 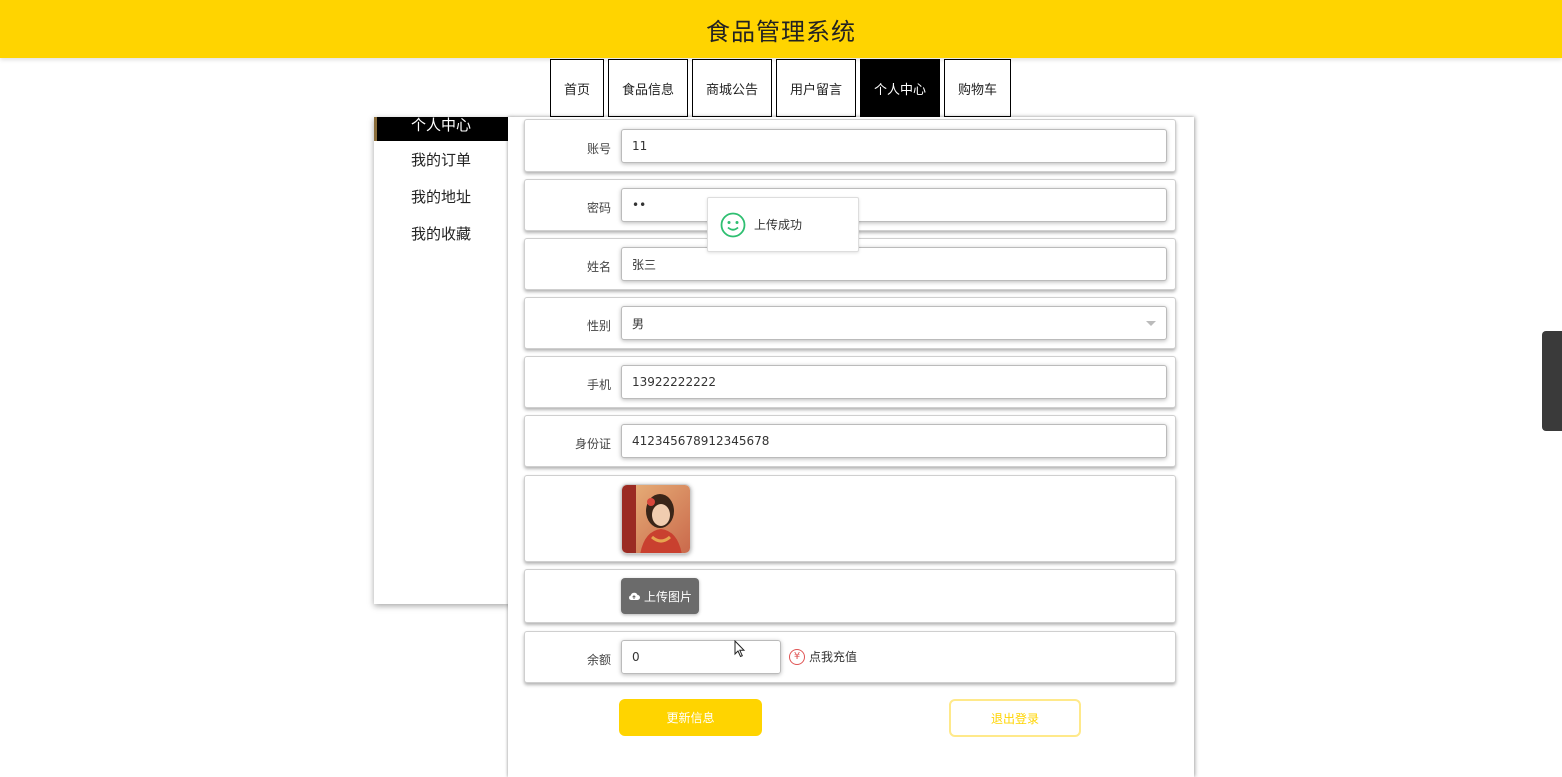 I want to click on balance-input: 0, so click(x=701, y=657).